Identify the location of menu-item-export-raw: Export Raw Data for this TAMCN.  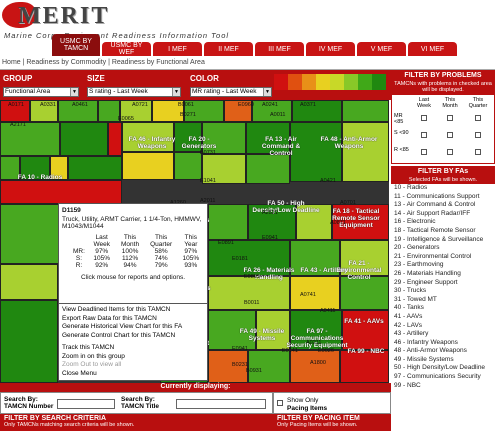
(133, 319).